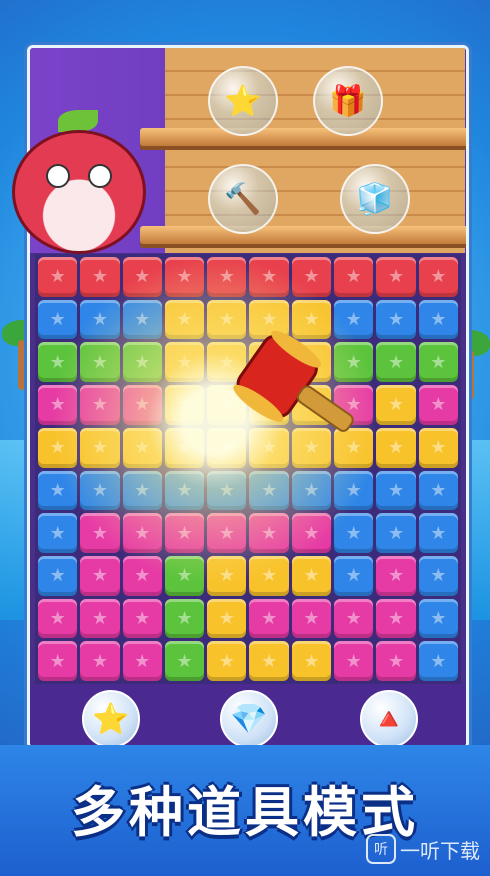  I want to click on shelf-bubble: 🔨, so click(243, 199).